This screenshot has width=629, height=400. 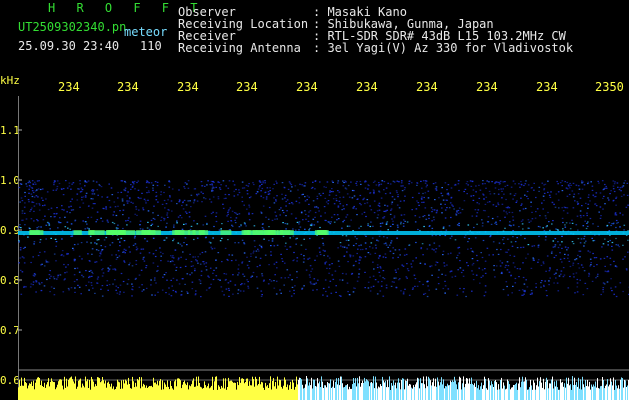 I want to click on x-tick: 234, so click(x=69, y=87).